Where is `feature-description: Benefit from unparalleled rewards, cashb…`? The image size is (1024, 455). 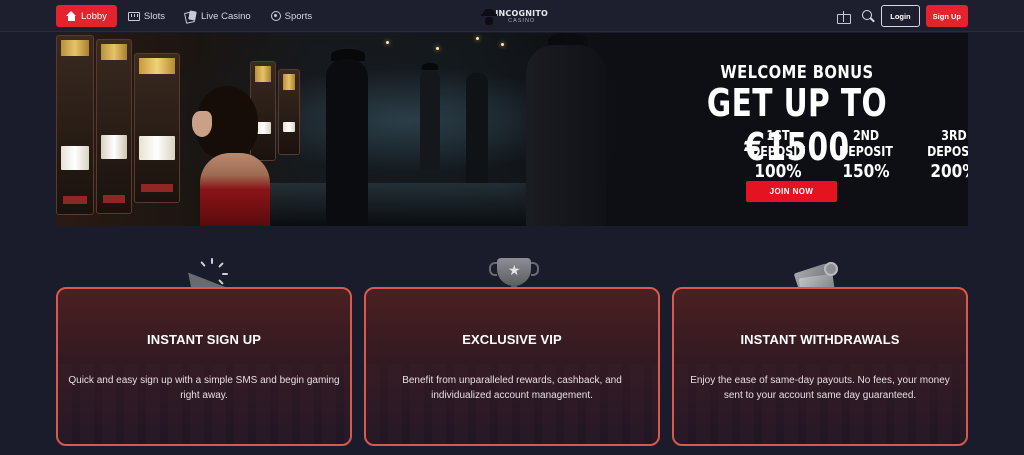 feature-description: Benefit from unparalleled rewards, cashb… is located at coordinates (512, 388).